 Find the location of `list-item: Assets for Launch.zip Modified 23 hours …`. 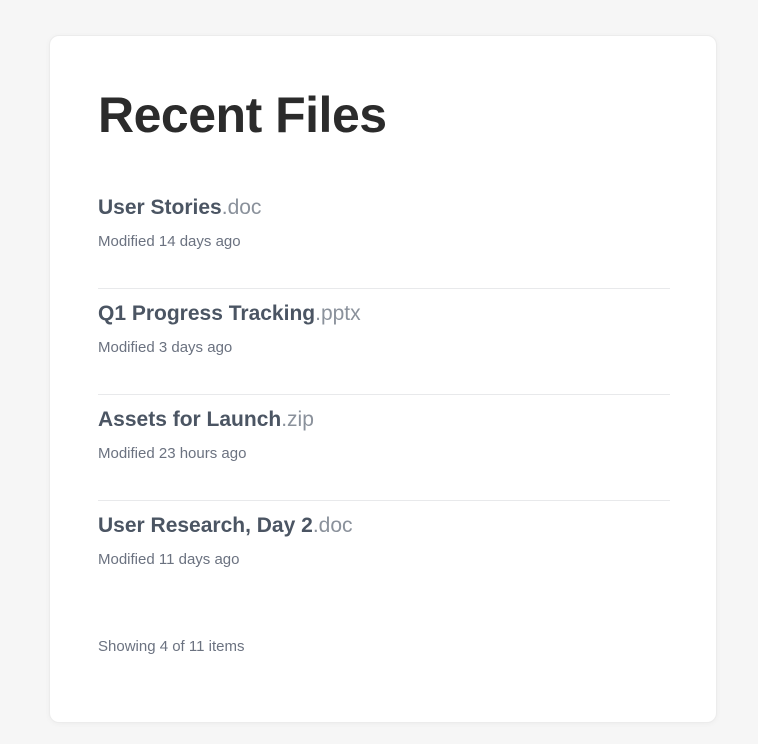

list-item: Assets for Launch.zip Modified 23 hours … is located at coordinates (384, 448).